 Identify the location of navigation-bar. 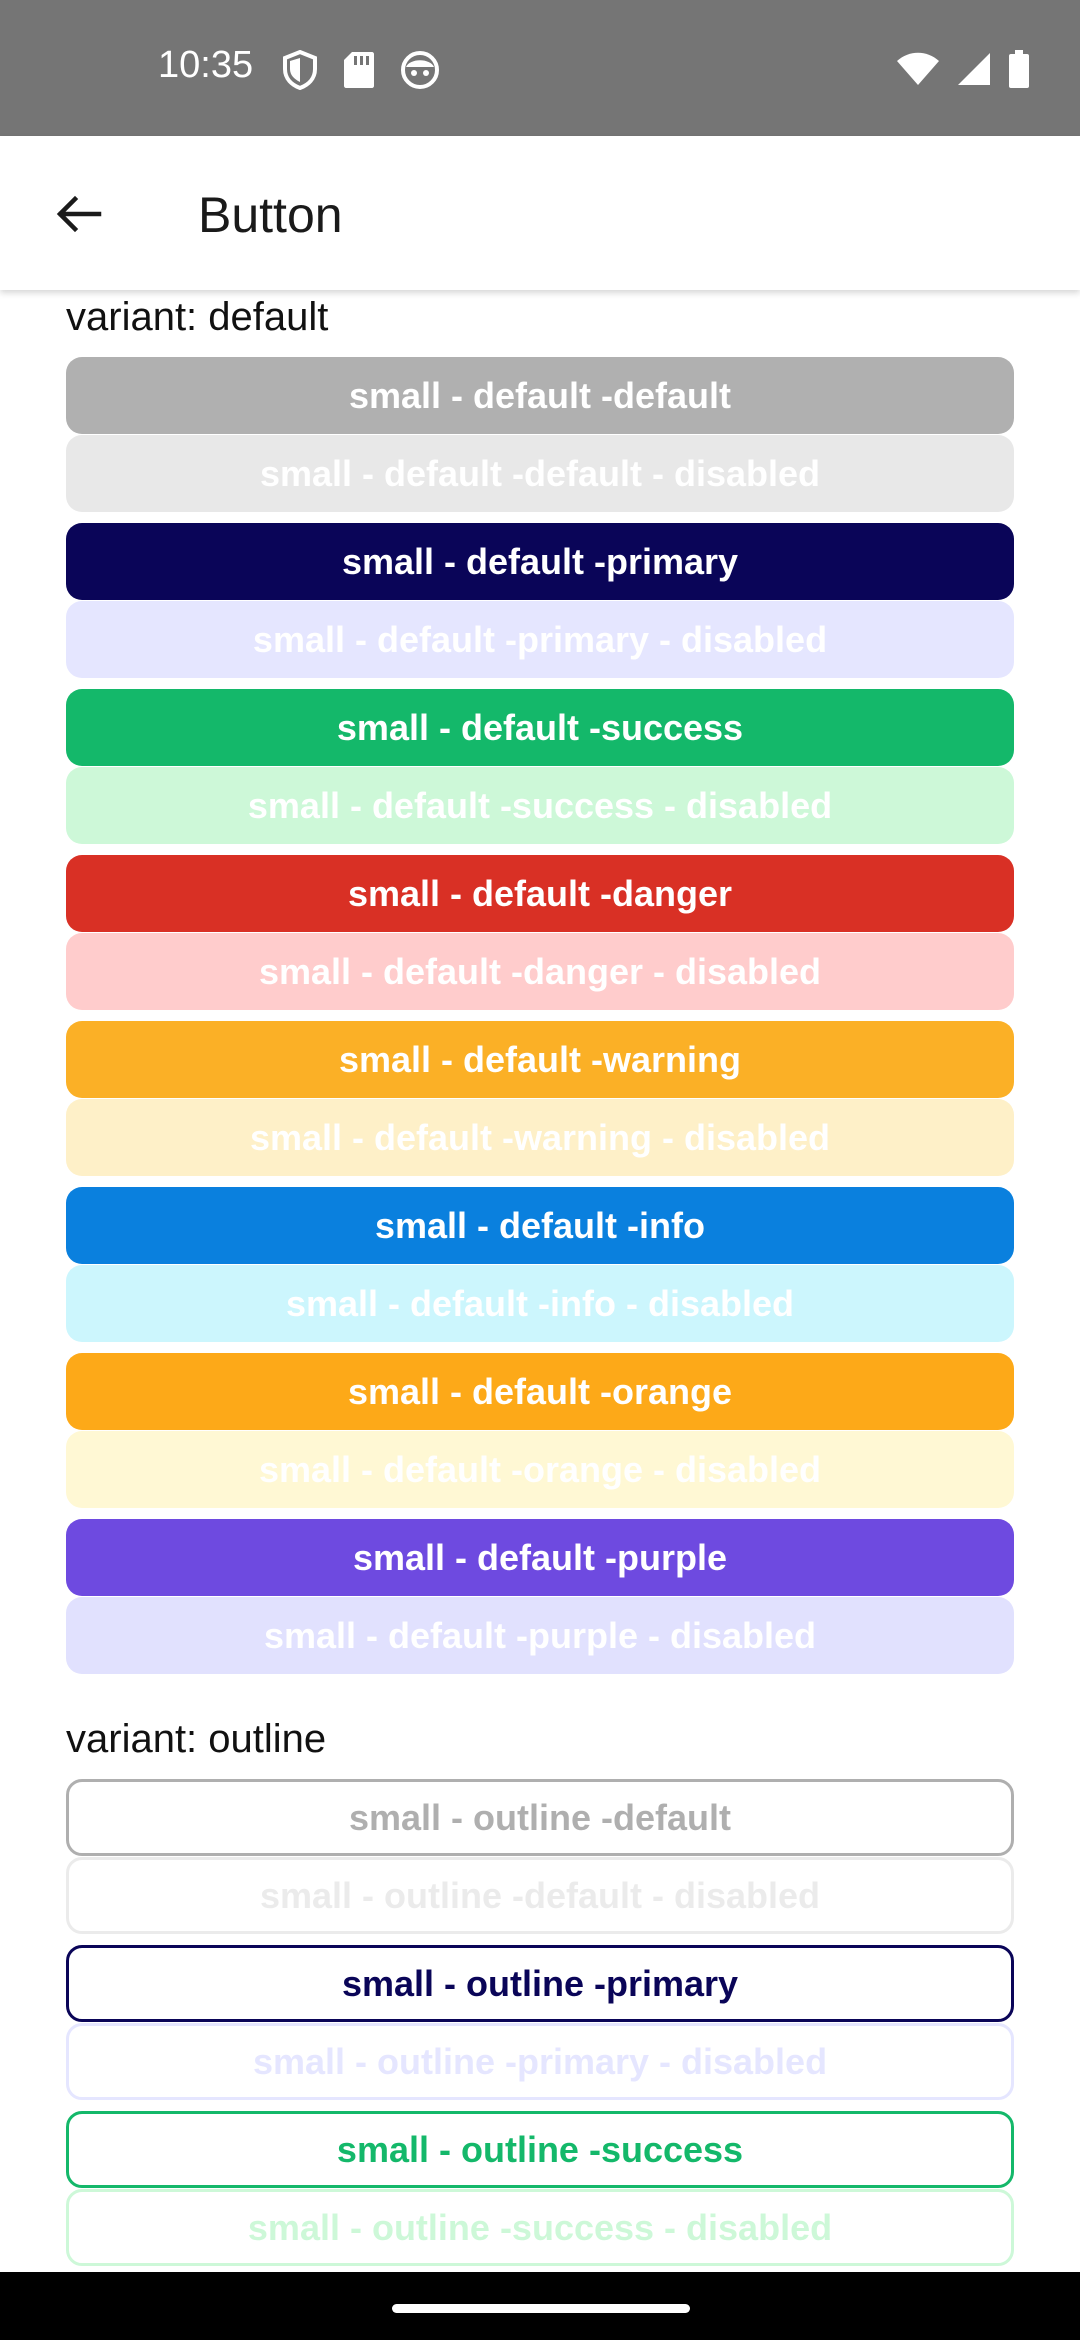
(540, 2306).